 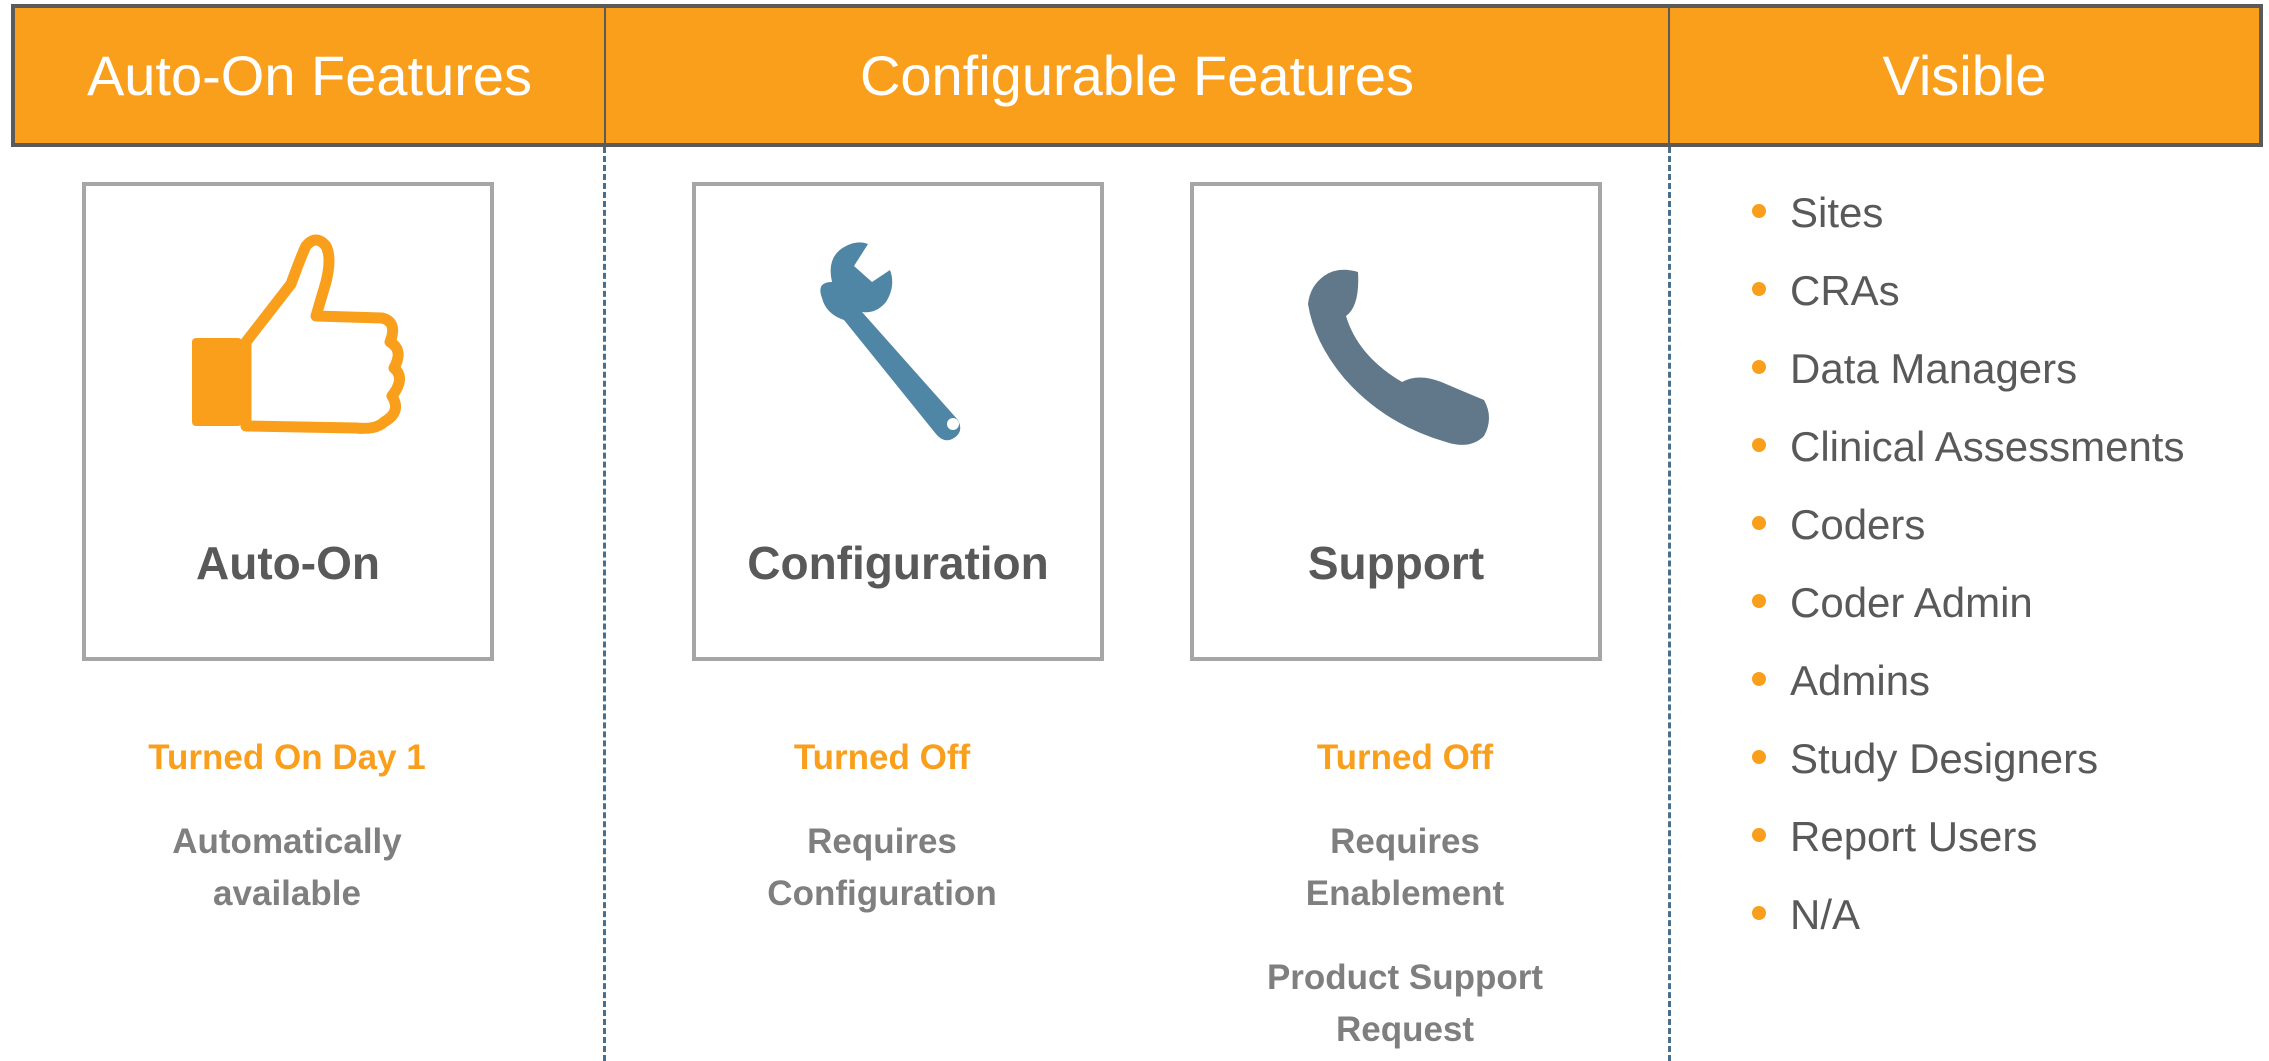 I want to click on list-item-label: Sites, so click(x=1837, y=212).